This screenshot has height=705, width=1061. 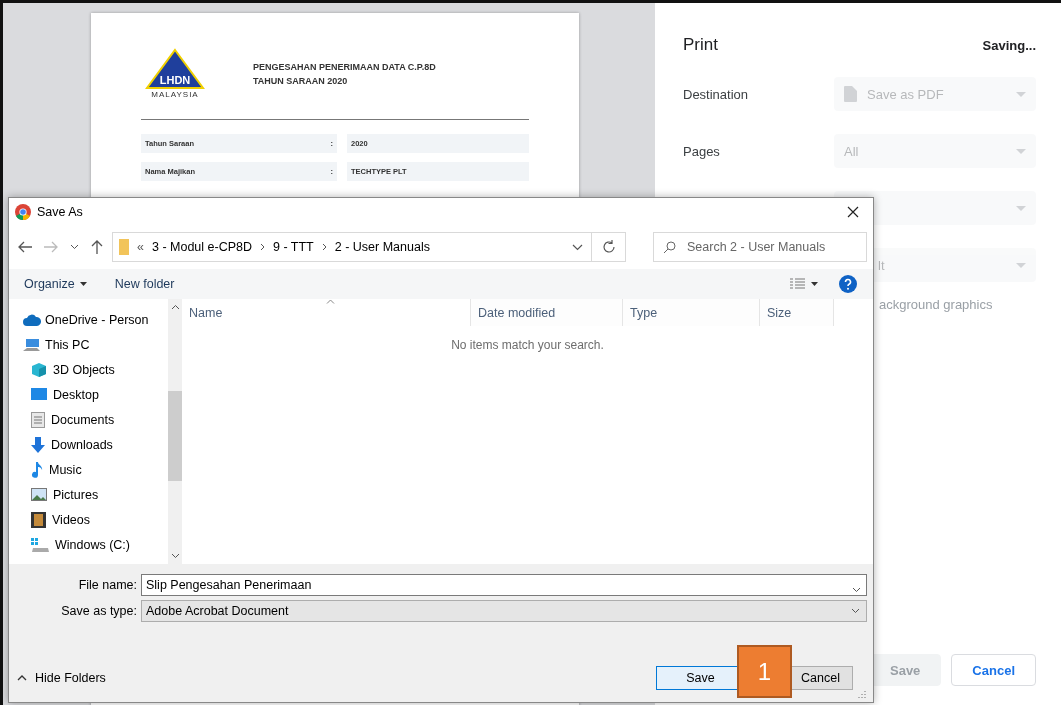 What do you see at coordinates (99, 419) in the screenshot?
I see `nav-item: Documents` at bounding box center [99, 419].